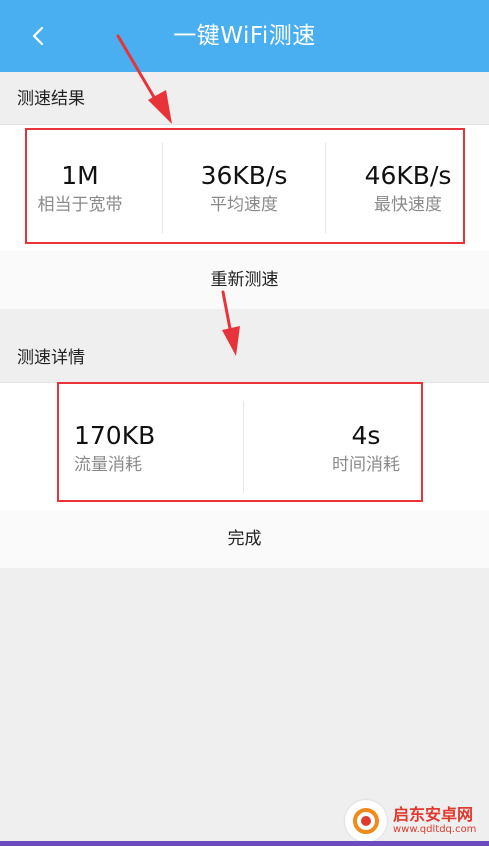 Image resolution: width=489 pixels, height=846 pixels. I want to click on watermark-logo-icon, so click(366, 821).